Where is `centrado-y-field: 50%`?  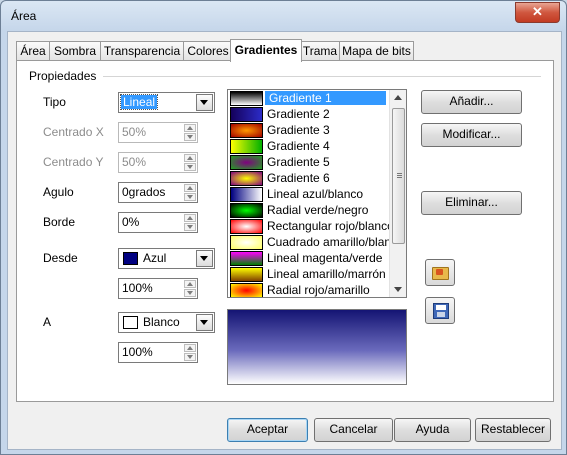 centrado-y-field: 50% is located at coordinates (158, 162).